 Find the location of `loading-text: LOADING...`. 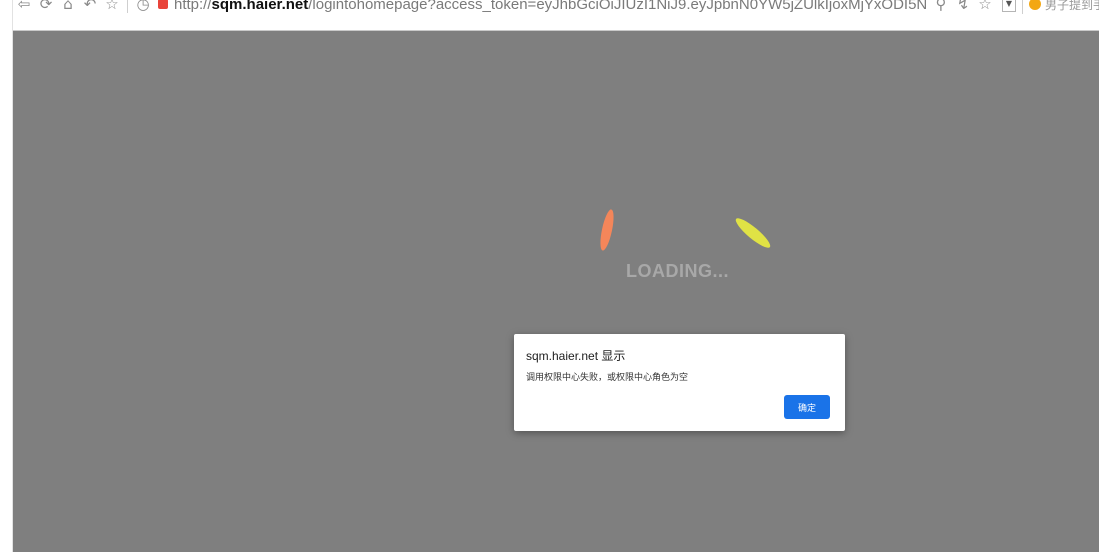

loading-text: LOADING... is located at coordinates (677, 271).